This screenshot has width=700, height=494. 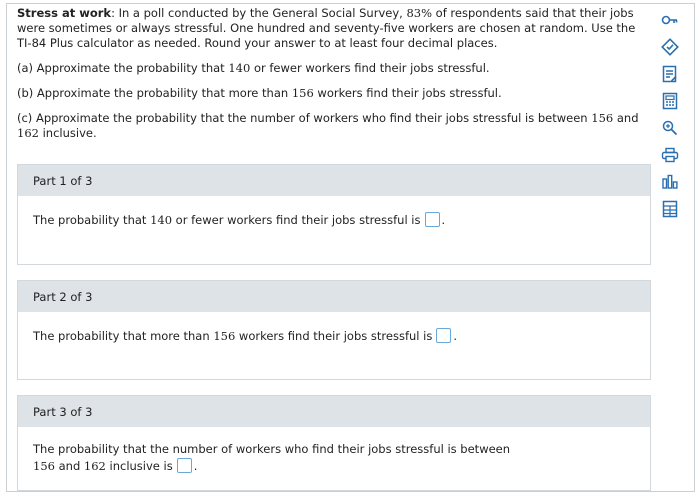 I want to click on calculator-button, so click(x=670, y=101).